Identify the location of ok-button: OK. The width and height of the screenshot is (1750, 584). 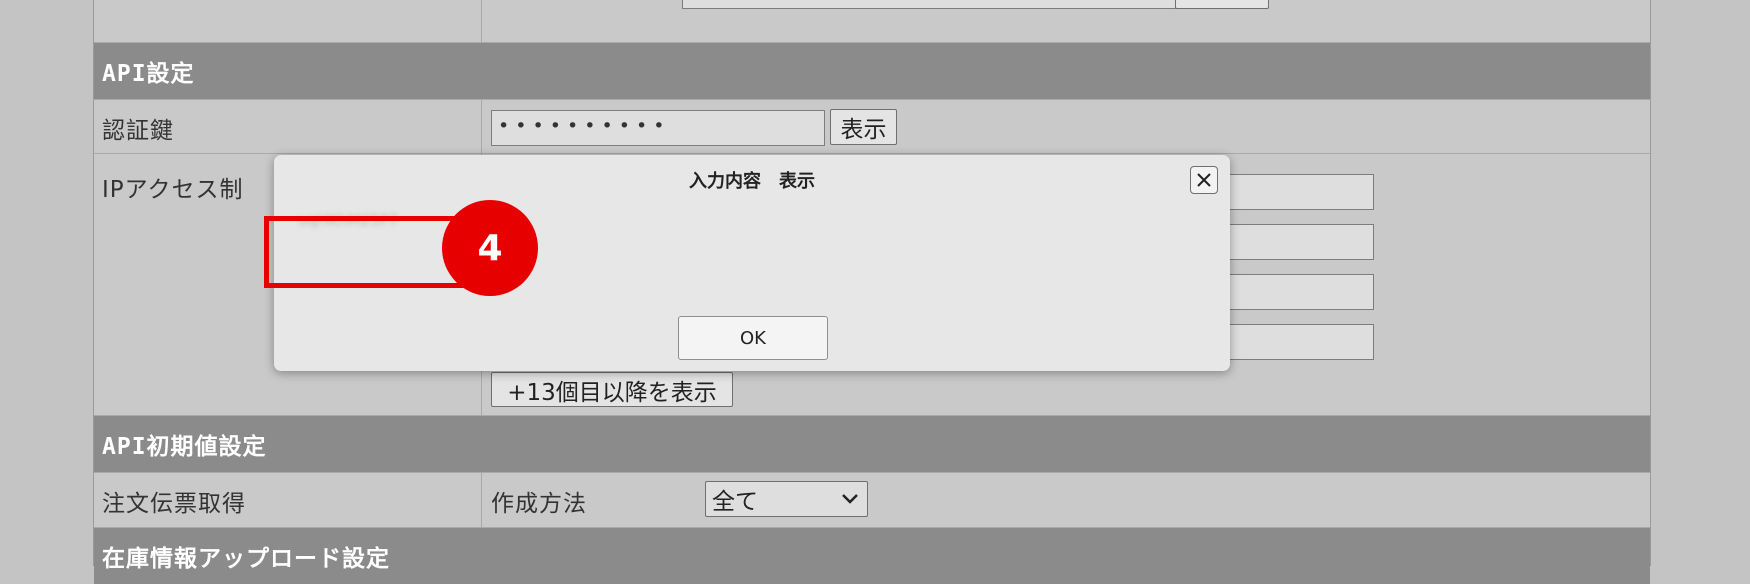
(753, 338).